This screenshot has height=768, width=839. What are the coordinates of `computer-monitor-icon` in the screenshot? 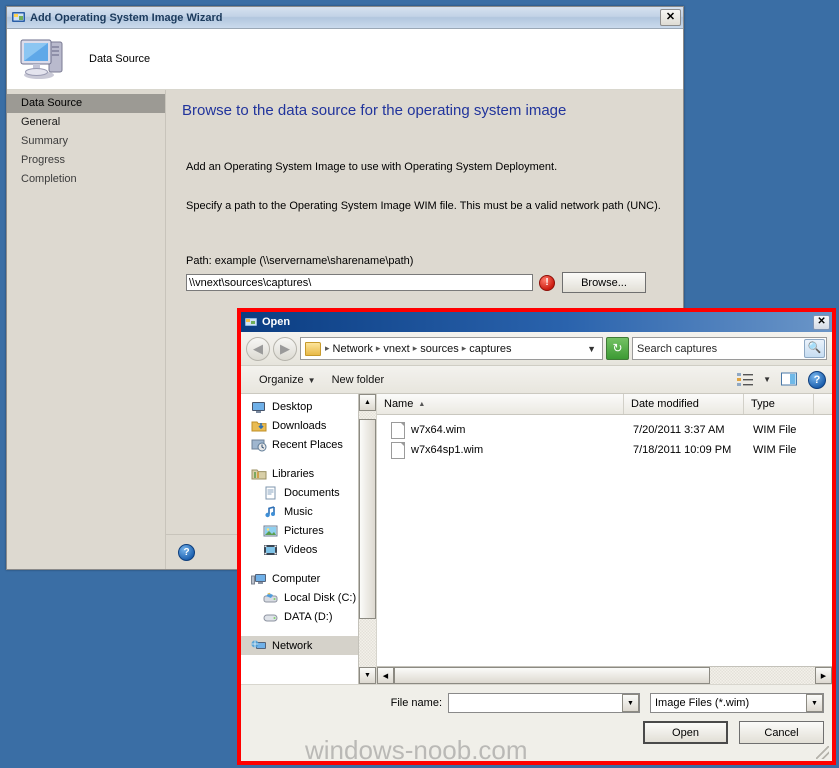 It's located at (43, 59).